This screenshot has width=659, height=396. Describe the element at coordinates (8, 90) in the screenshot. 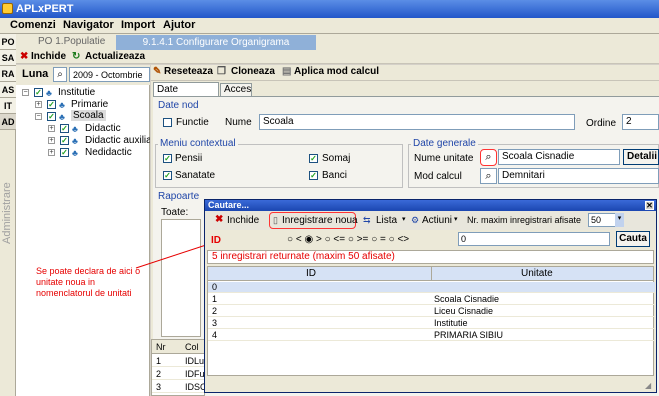

I see `module-tab-as: AS` at that location.